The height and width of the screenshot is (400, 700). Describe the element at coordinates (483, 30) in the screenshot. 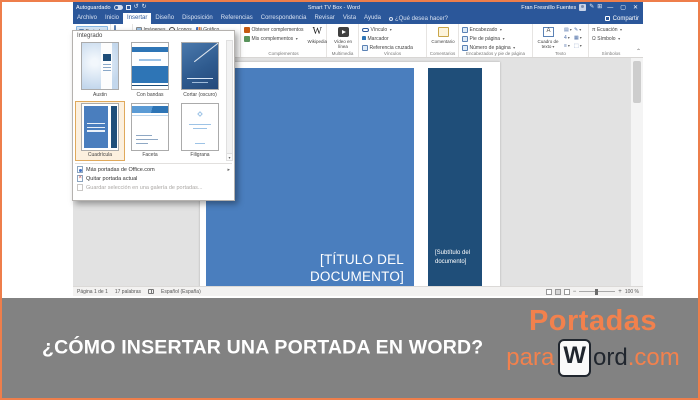

I see `encabezado-label: Encabezado` at that location.